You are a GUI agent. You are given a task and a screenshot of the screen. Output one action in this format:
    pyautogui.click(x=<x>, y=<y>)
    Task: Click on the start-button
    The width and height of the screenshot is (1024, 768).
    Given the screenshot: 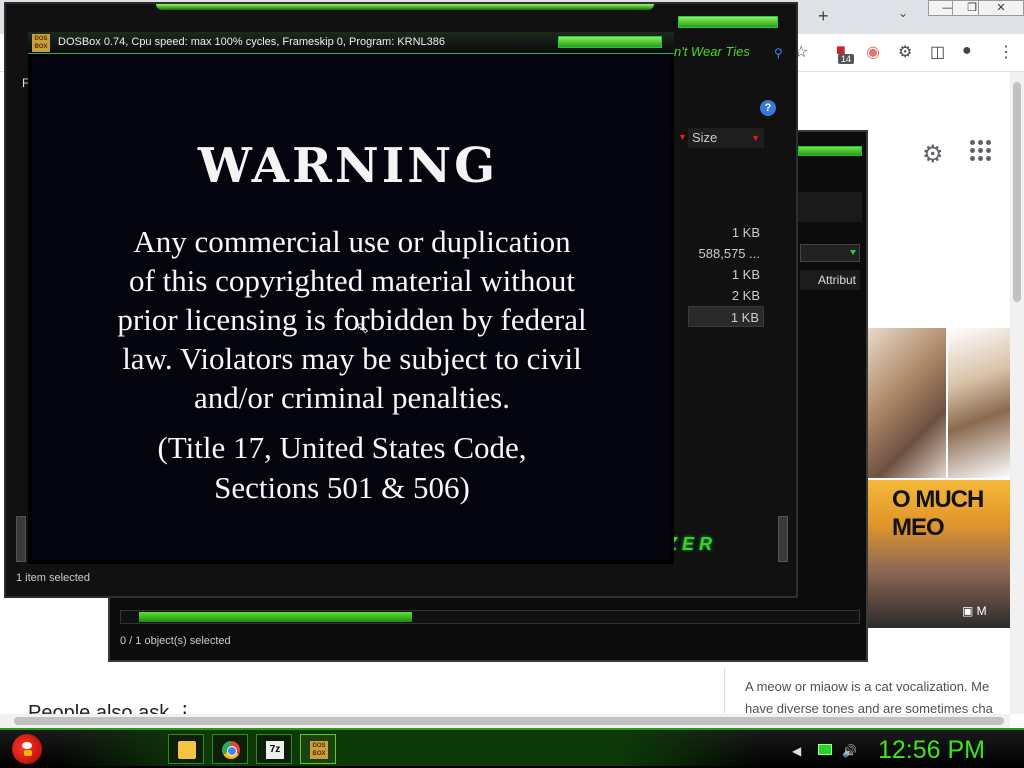 What is the action you would take?
    pyautogui.click(x=26, y=749)
    